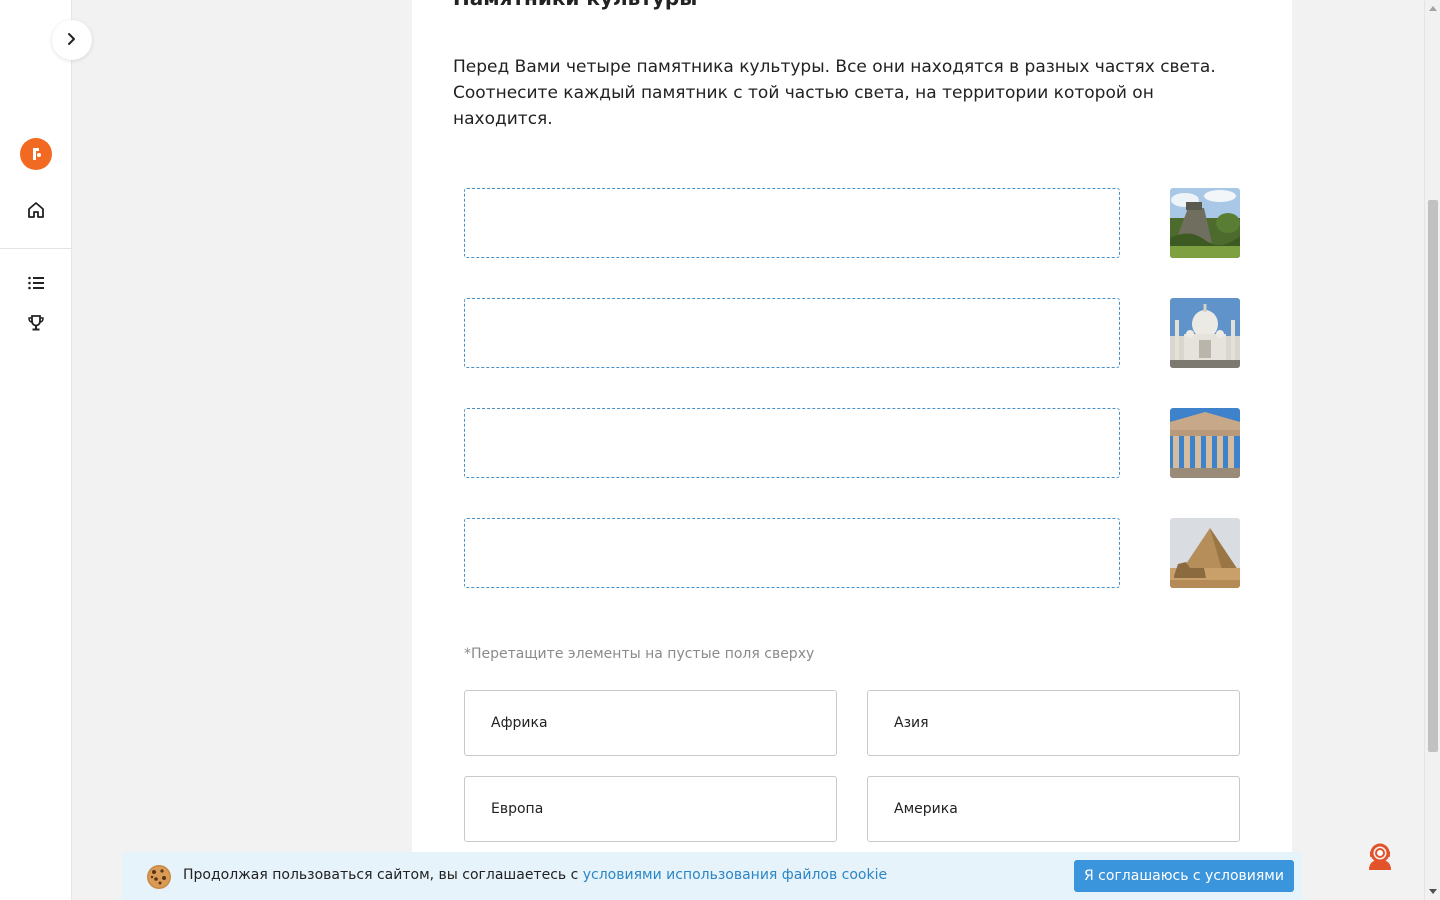  What do you see at coordinates (1205, 443) in the screenshot?
I see `monument-image-parthenon` at bounding box center [1205, 443].